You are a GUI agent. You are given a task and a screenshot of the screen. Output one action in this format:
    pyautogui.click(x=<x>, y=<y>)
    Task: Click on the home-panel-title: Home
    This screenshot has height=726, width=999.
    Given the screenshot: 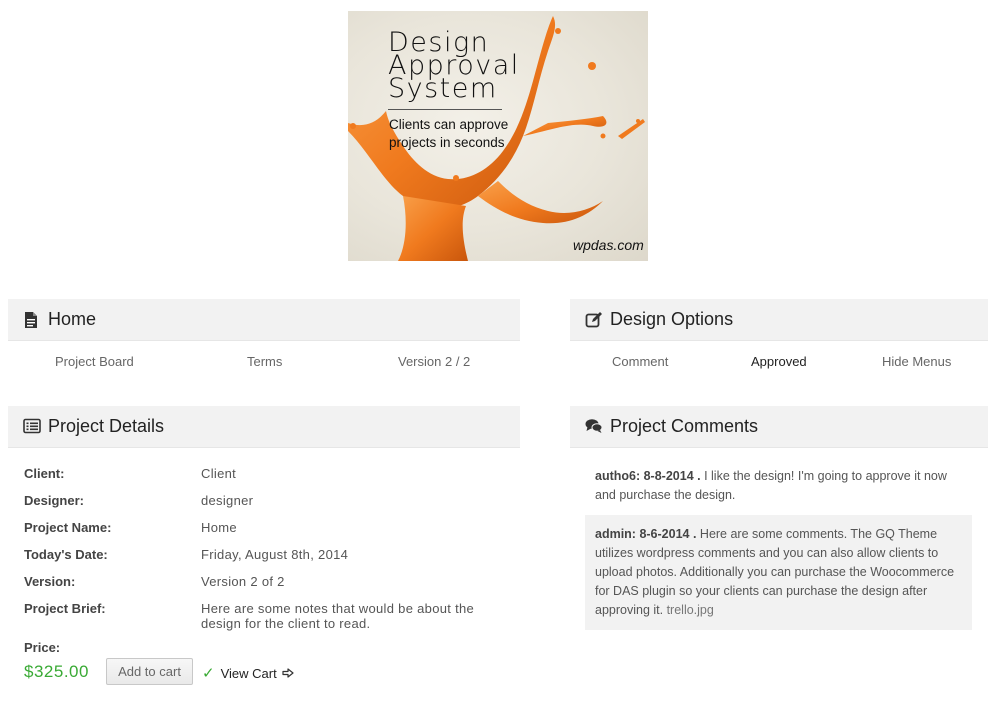 What is the action you would take?
    pyautogui.click(x=72, y=319)
    